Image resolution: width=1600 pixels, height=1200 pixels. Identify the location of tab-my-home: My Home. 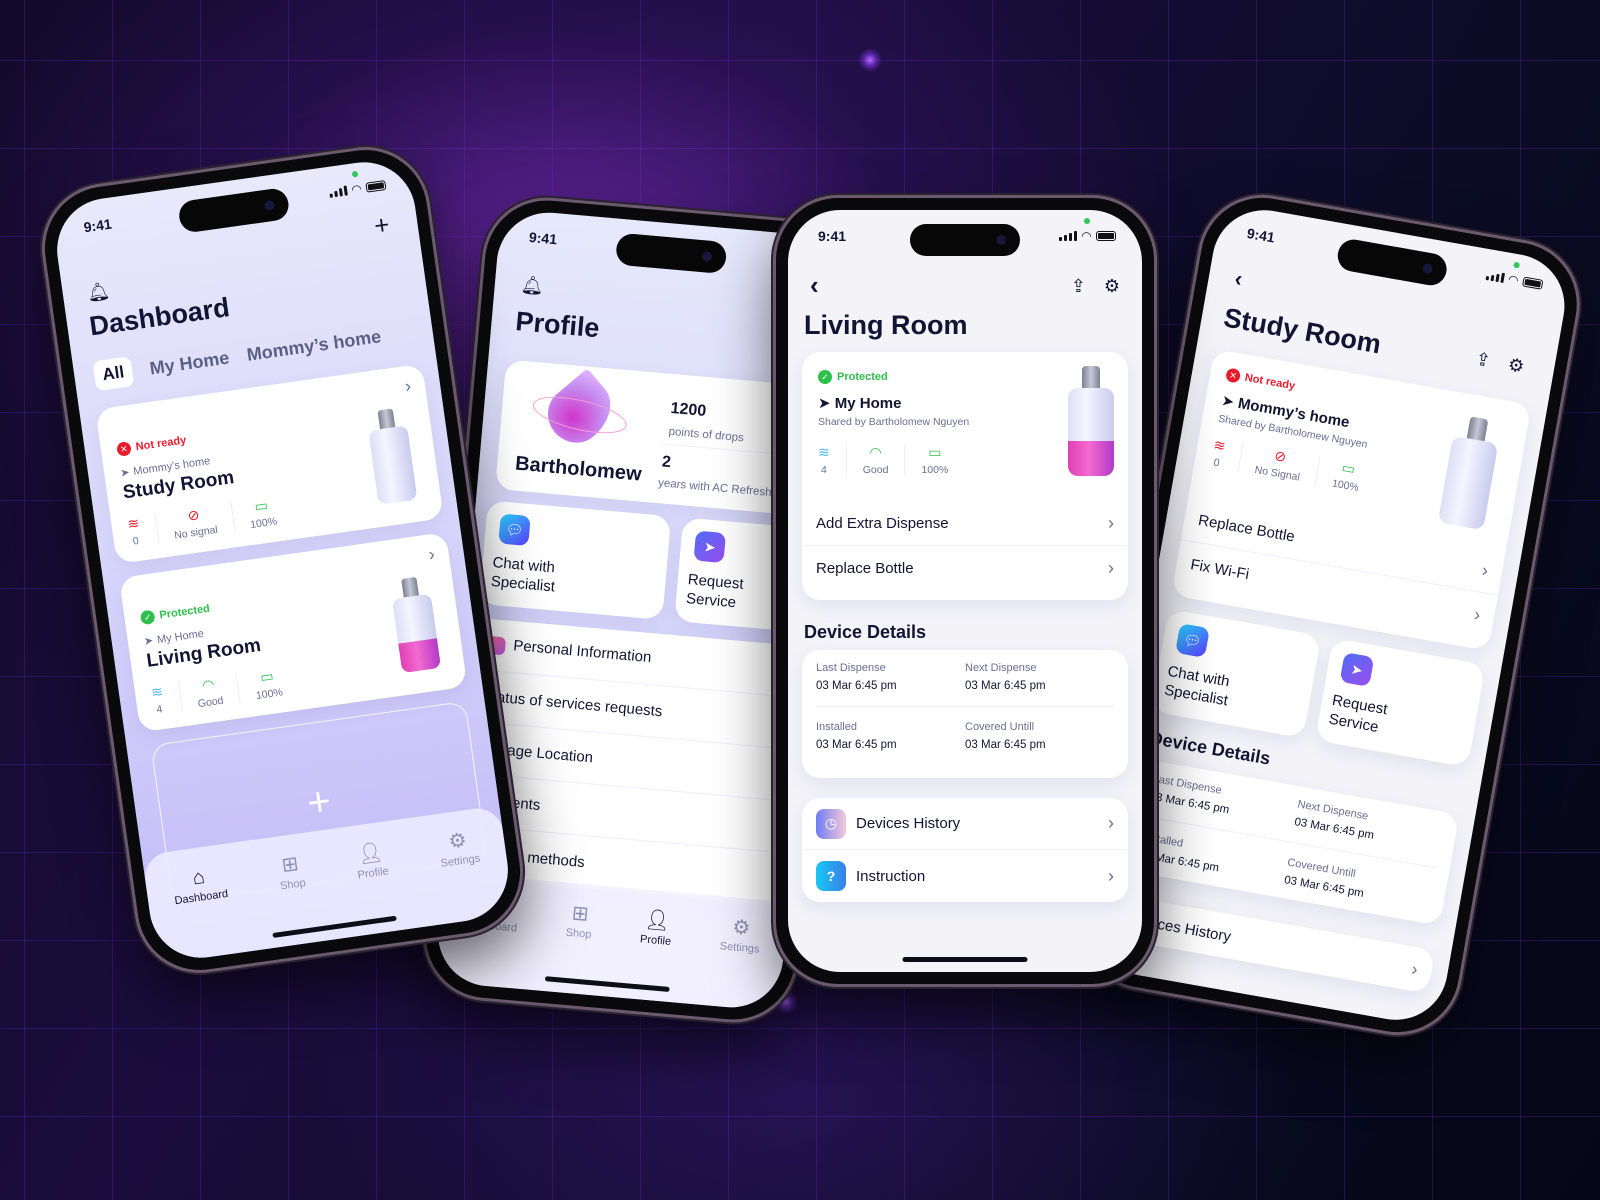
(189, 363).